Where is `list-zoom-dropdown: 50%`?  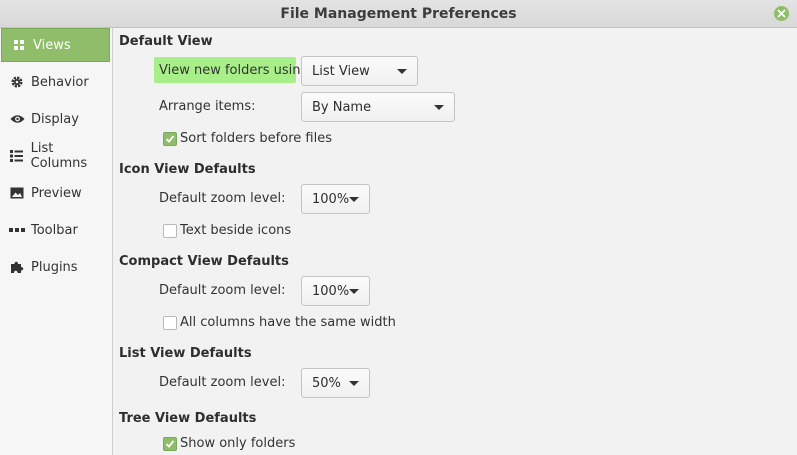 list-zoom-dropdown: 50% is located at coordinates (335, 383).